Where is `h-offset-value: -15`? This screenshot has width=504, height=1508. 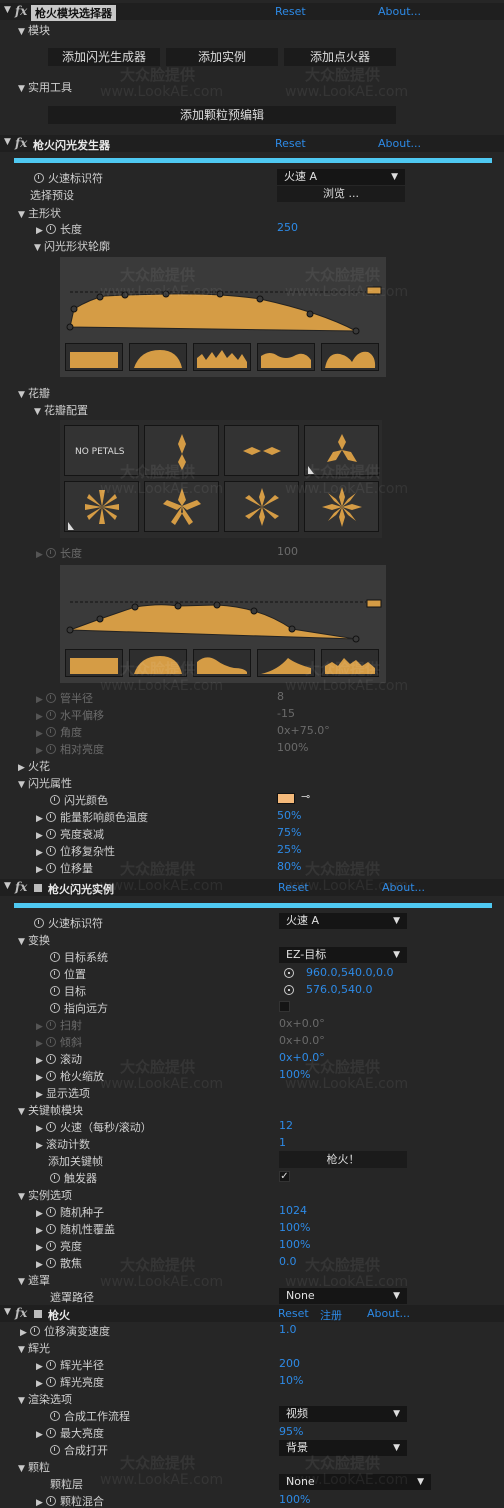 h-offset-value: -15 is located at coordinates (286, 713).